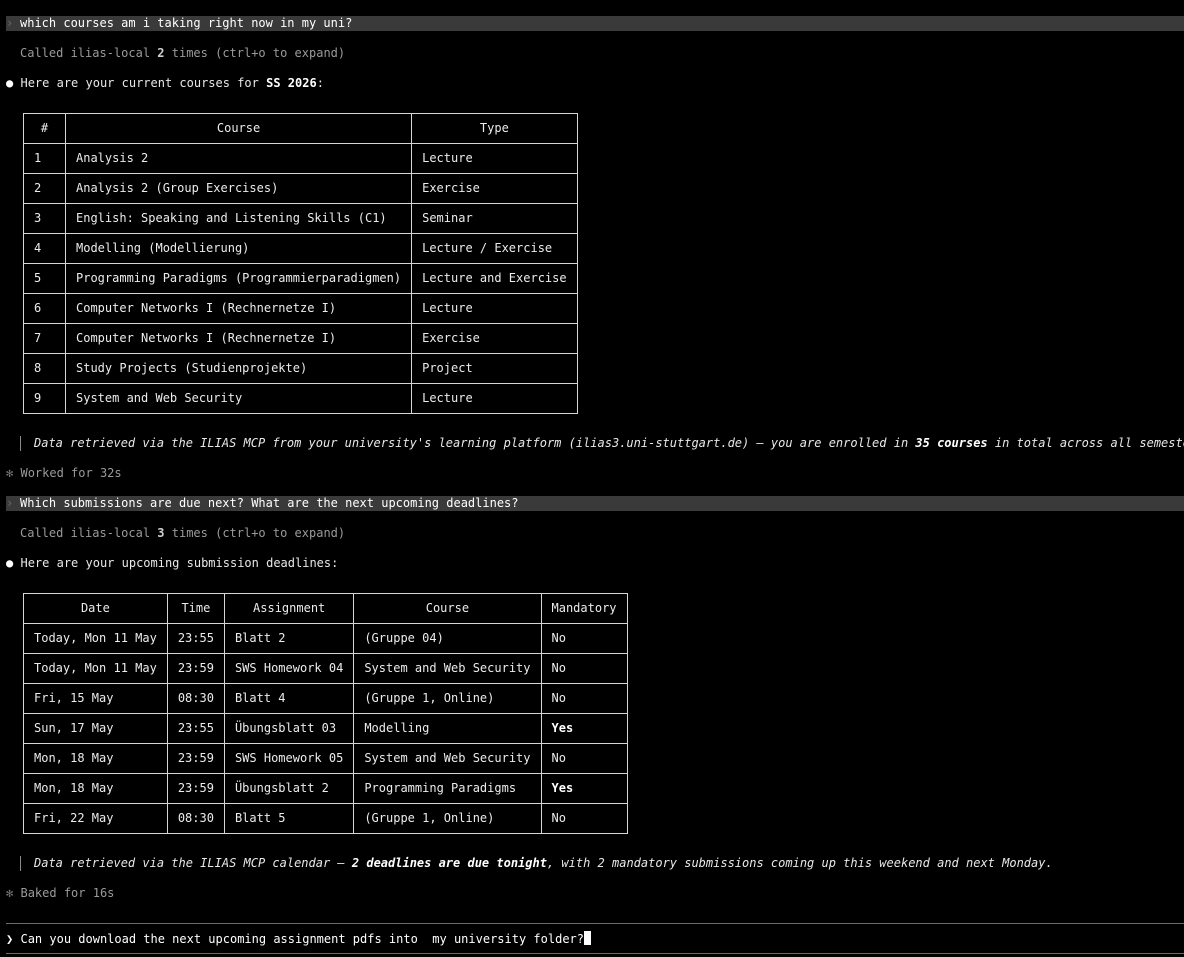  What do you see at coordinates (95, 698) in the screenshot?
I see `table-cell: Fri, 15 May` at bounding box center [95, 698].